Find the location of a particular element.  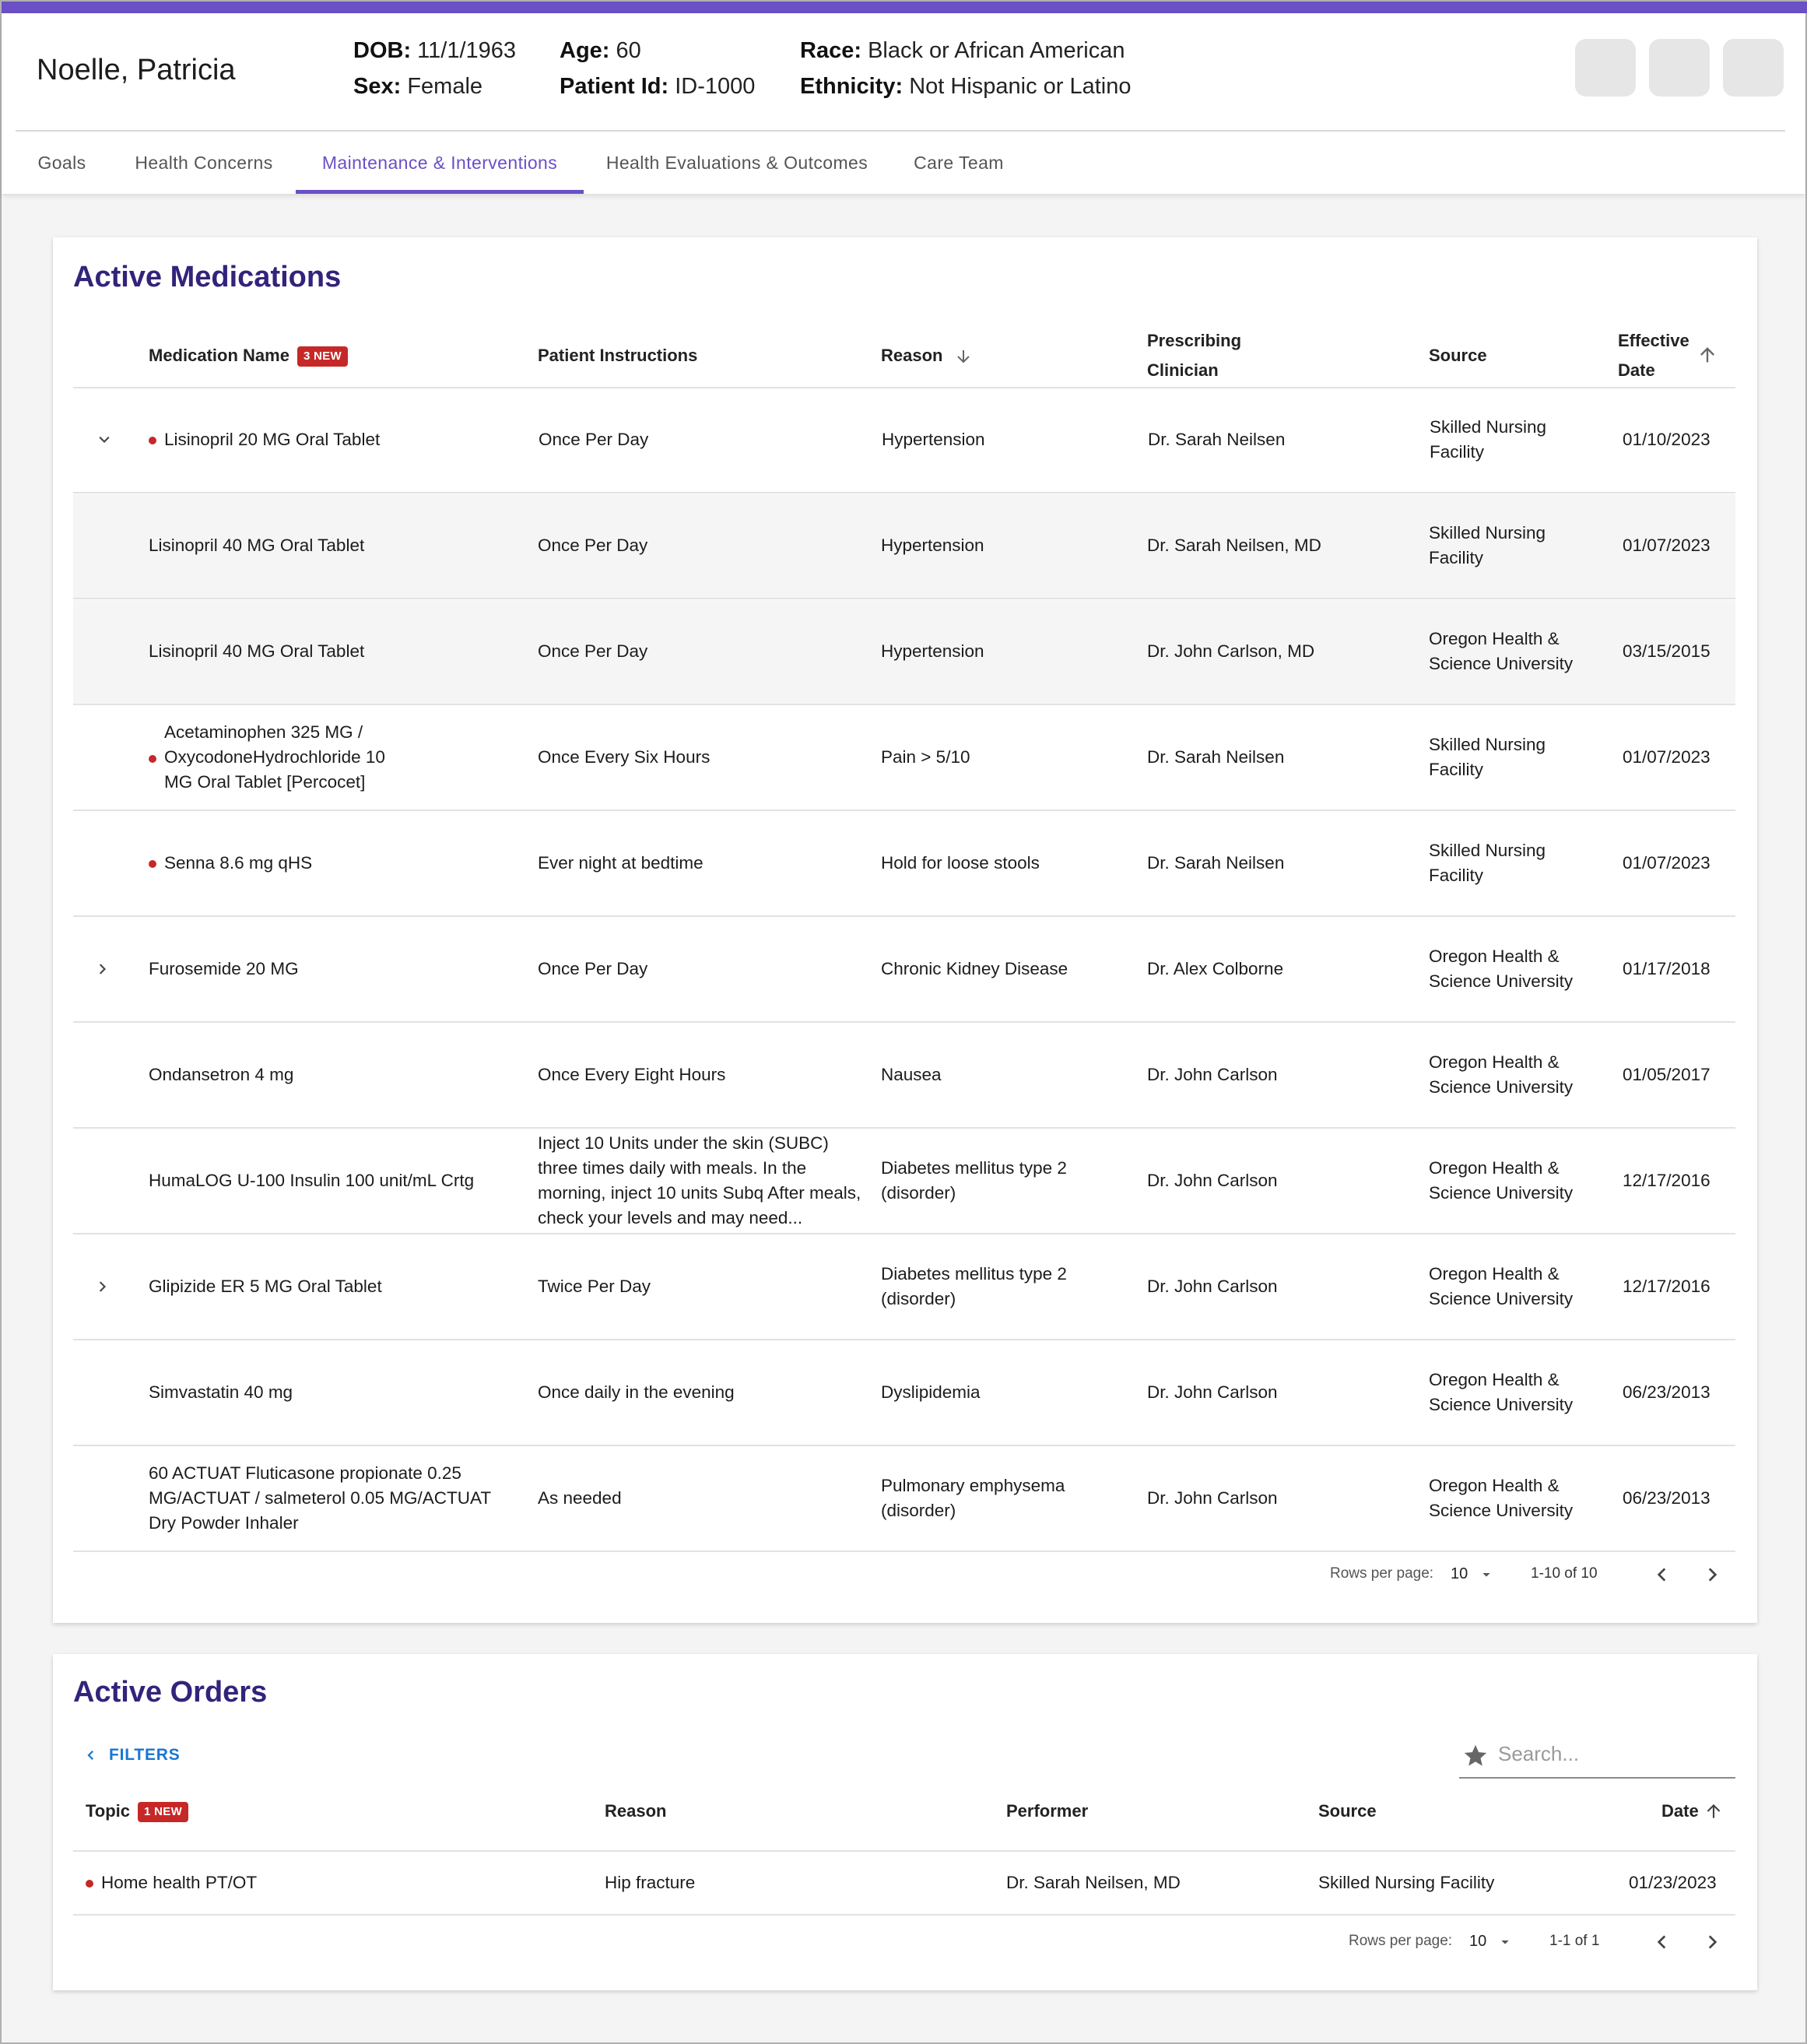

pagination-range: 1-1 of 1 is located at coordinates (1574, 1941).